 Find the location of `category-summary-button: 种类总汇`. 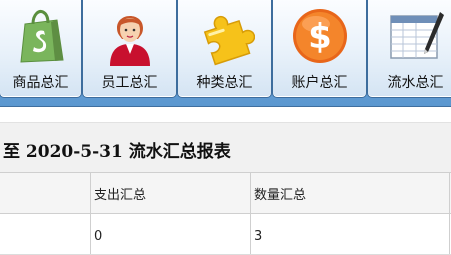

category-summary-button: 种类总汇 is located at coordinates (224, 49).